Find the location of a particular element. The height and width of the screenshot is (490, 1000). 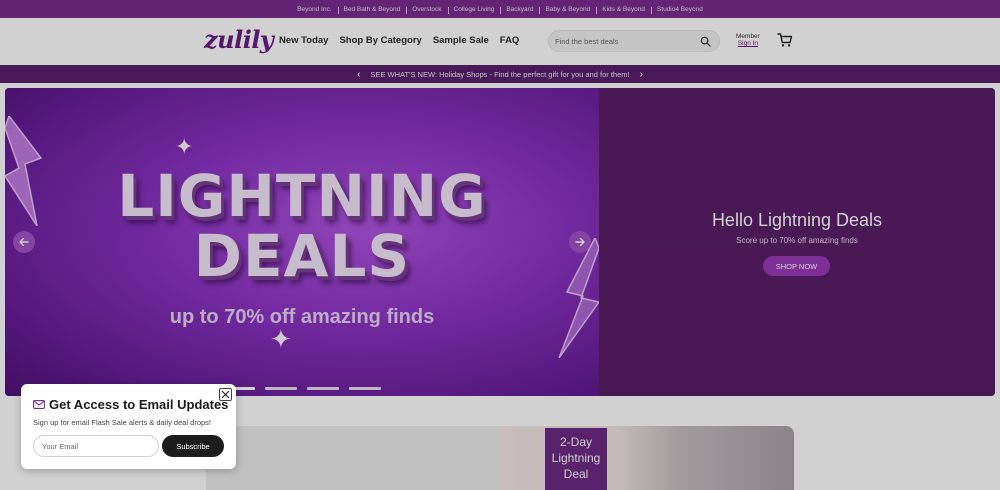

carousel-prev-button is located at coordinates (24, 242).